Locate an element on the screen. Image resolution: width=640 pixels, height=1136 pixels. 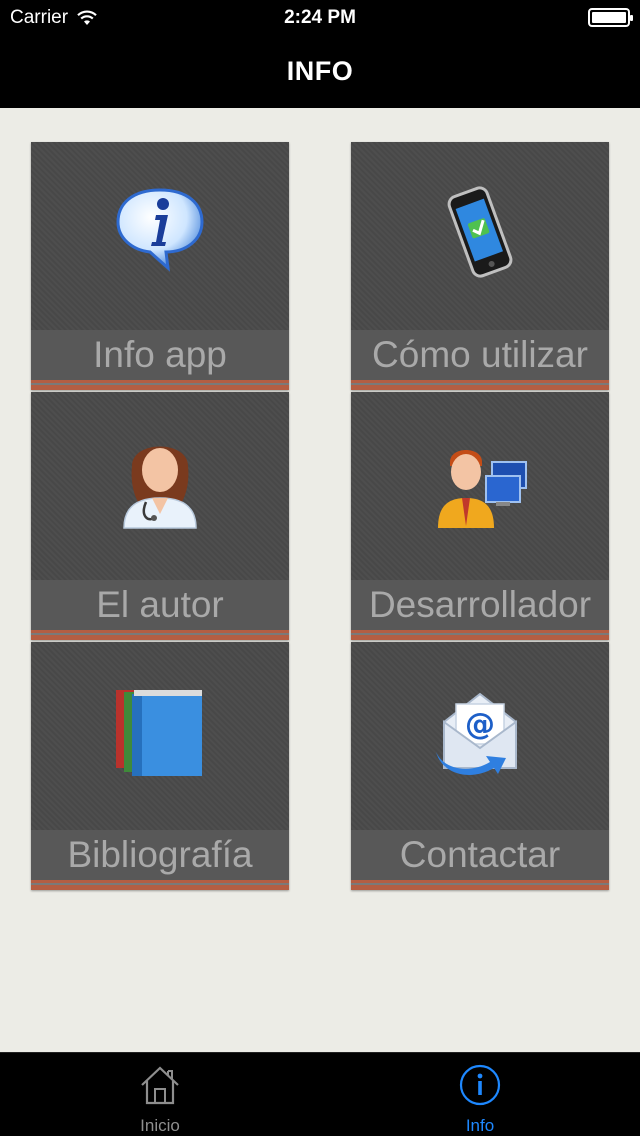
status-bar: Carrier 2:24 PM is located at coordinates (320, 18).